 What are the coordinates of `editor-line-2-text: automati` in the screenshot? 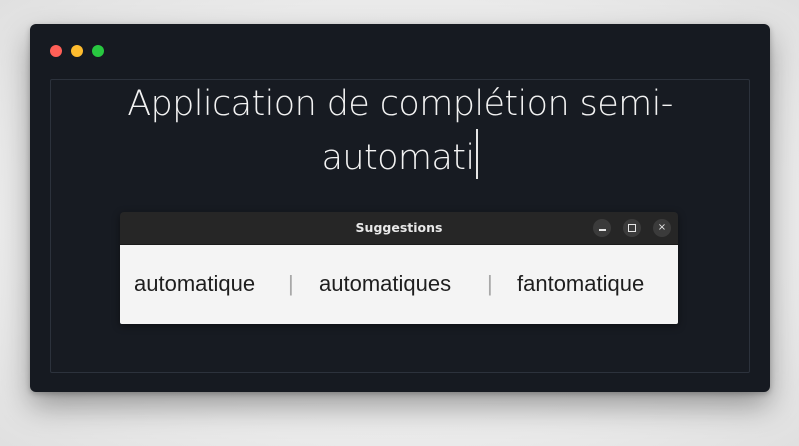 It's located at (398, 158).